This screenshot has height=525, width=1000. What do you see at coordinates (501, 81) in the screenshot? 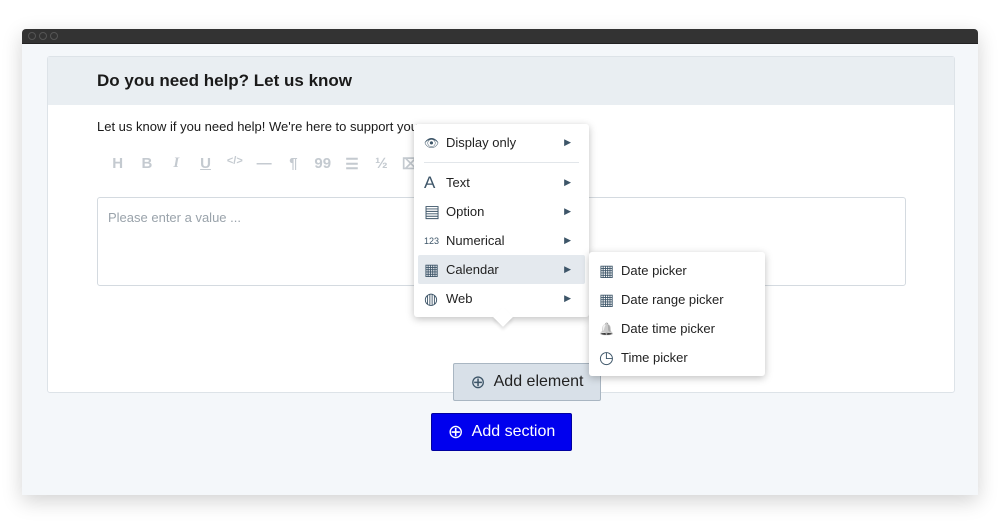
I see `section-title: Do you need help? Let us know` at bounding box center [501, 81].